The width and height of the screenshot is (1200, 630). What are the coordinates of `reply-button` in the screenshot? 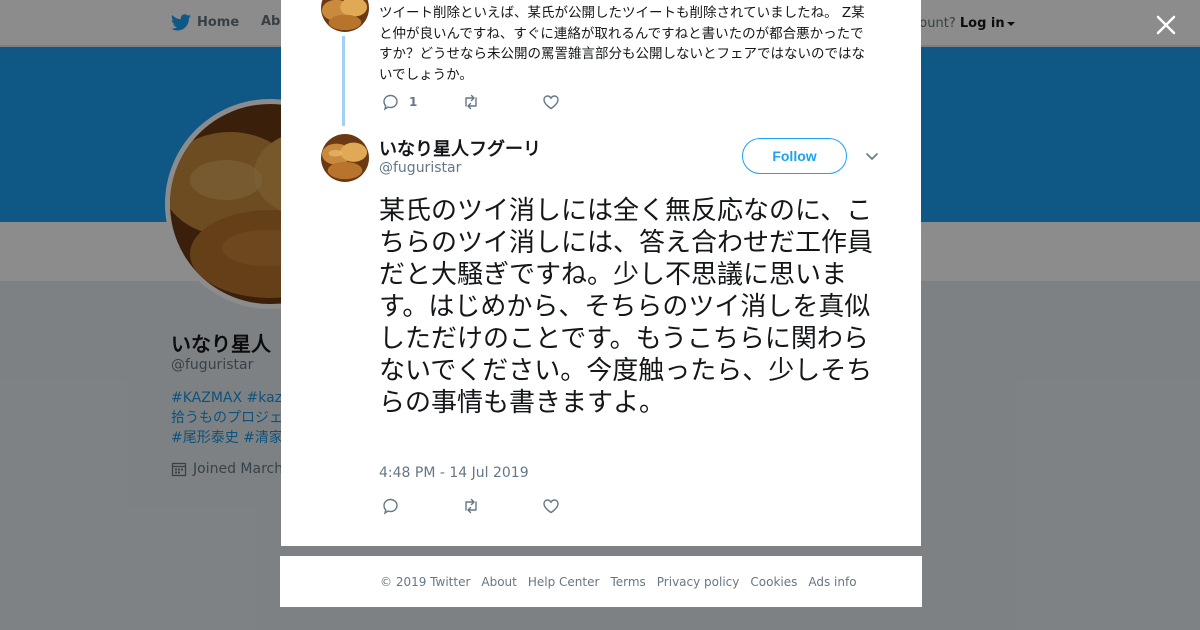 It's located at (421, 506).